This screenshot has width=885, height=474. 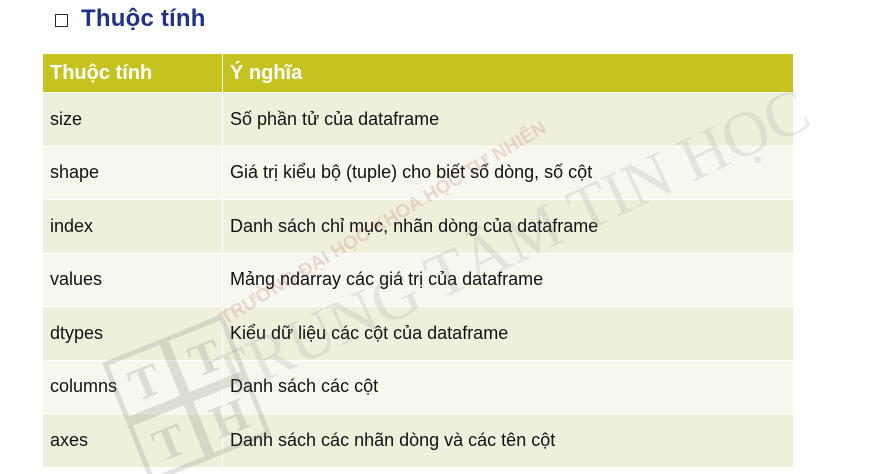 What do you see at coordinates (133, 440) in the screenshot?
I see `attribute-cell: axes` at bounding box center [133, 440].